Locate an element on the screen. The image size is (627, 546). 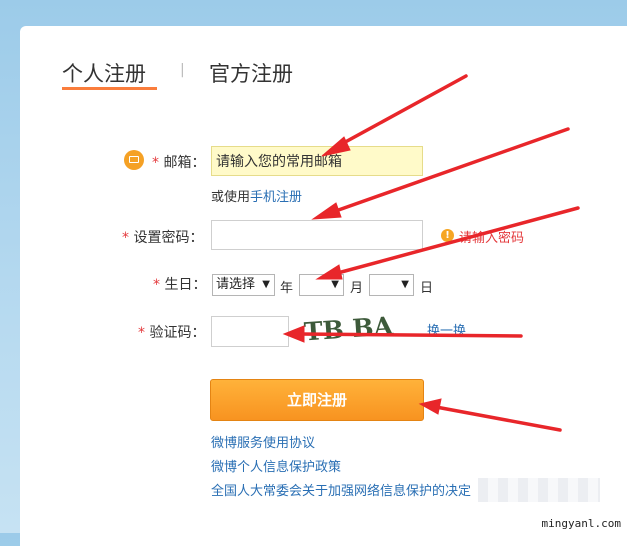
privacy-policy-link: 微博个人信息保护政策 is located at coordinates (276, 465).